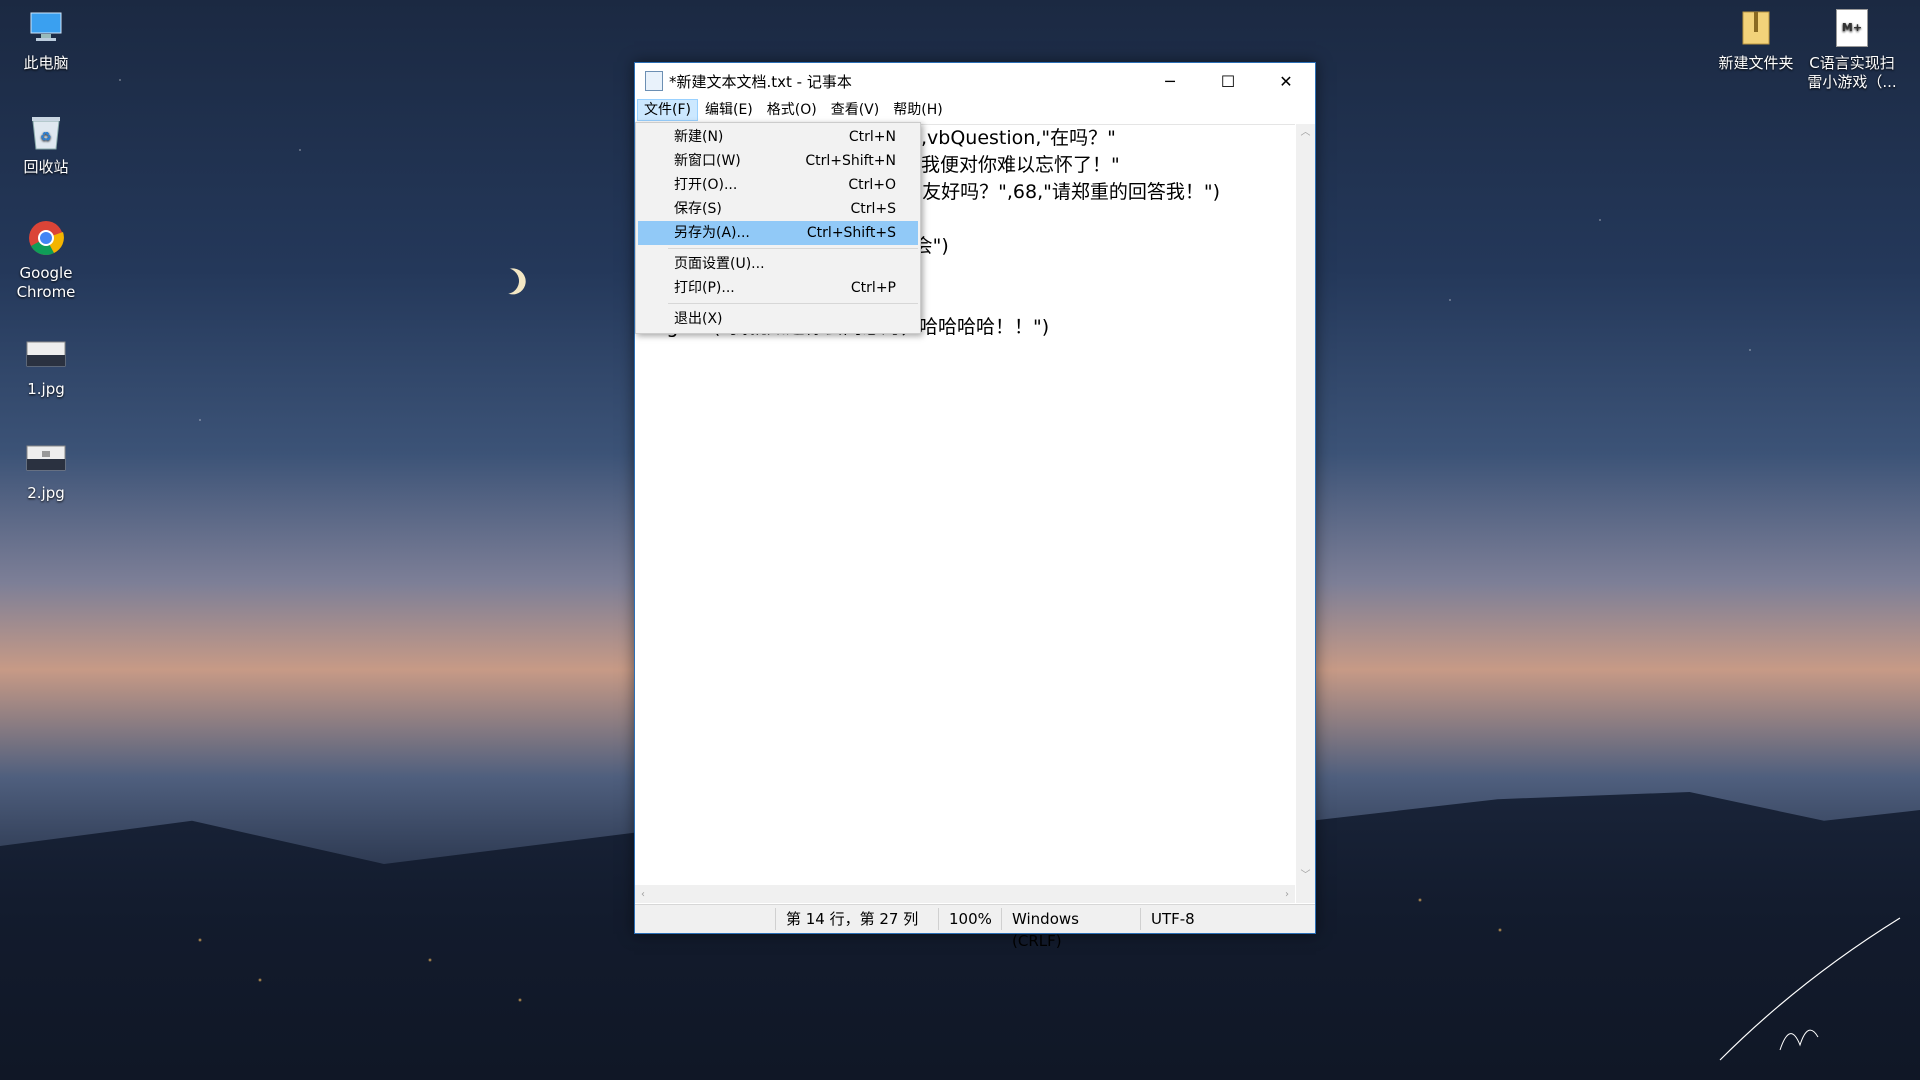  I want to click on status-zoom: 100%, so click(969, 919).